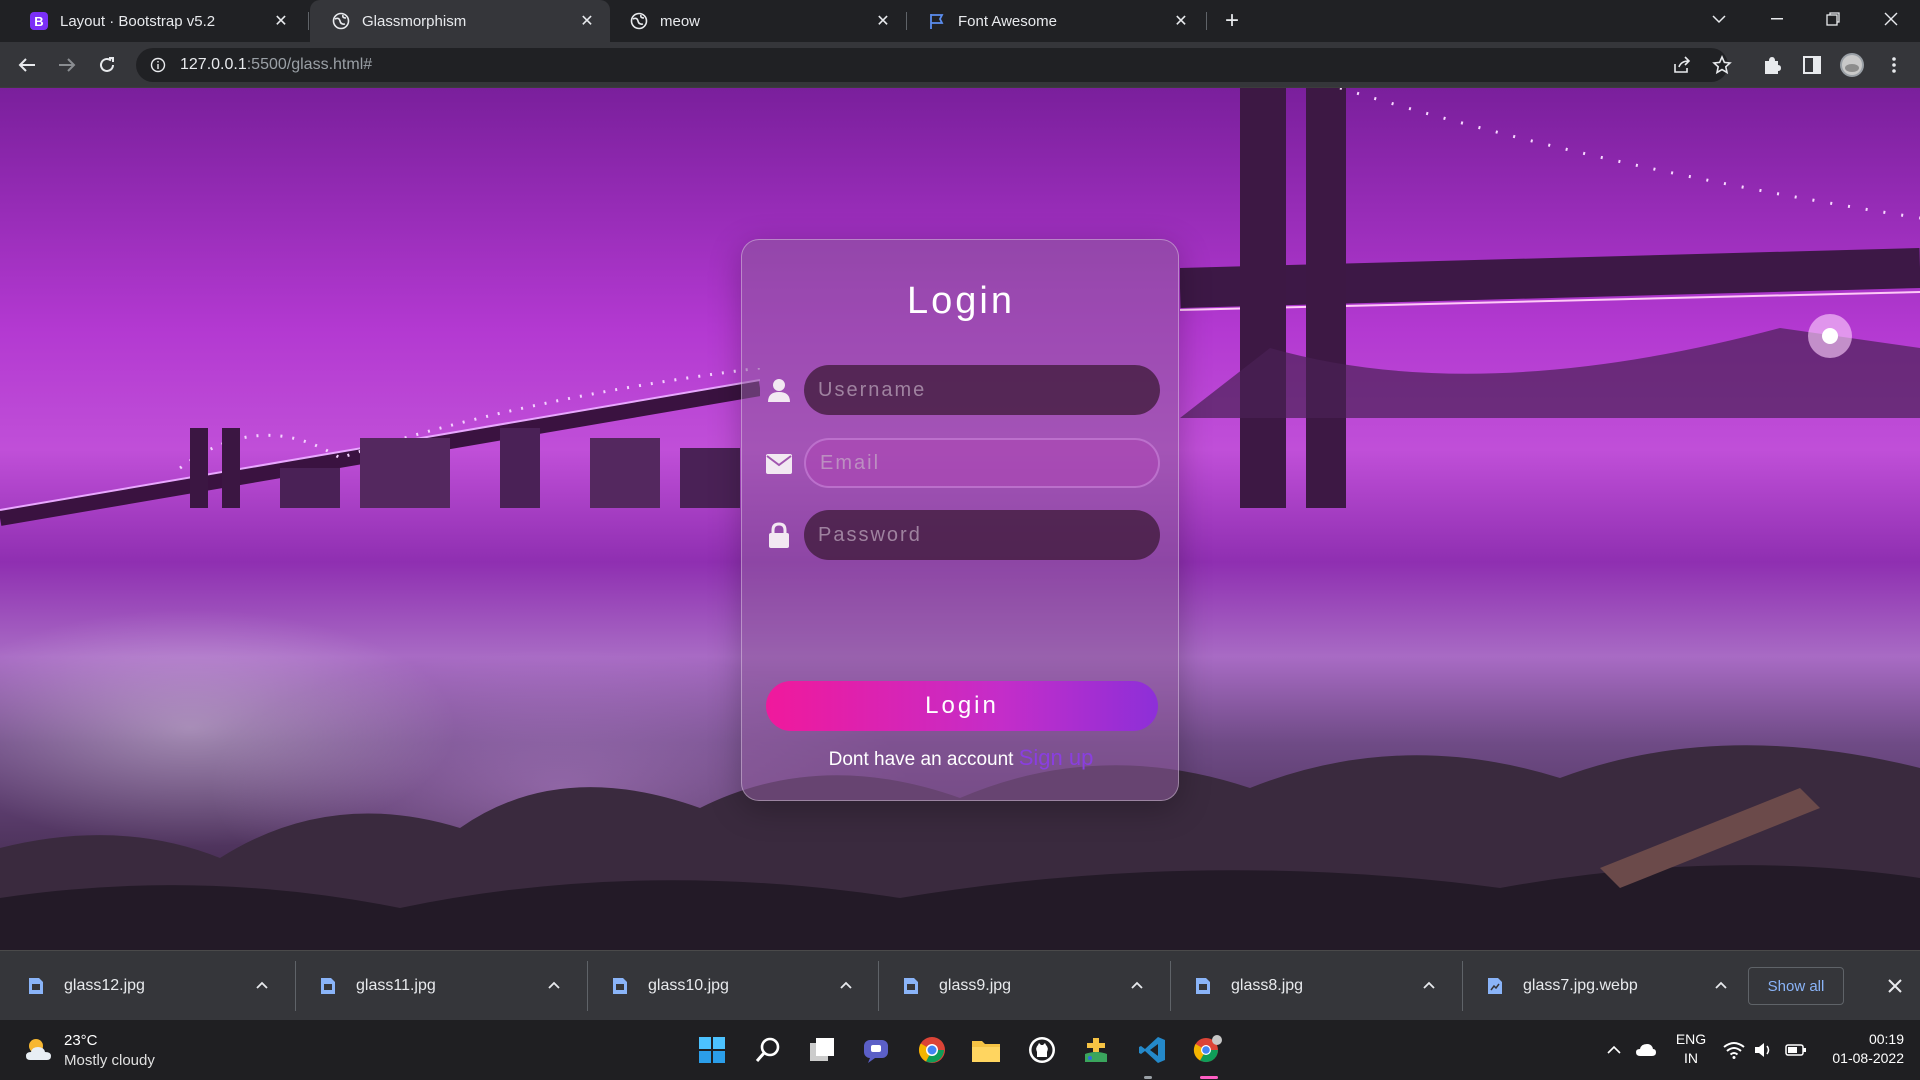  What do you see at coordinates (1550, 298) in the screenshot?
I see `background-bridge-right` at bounding box center [1550, 298].